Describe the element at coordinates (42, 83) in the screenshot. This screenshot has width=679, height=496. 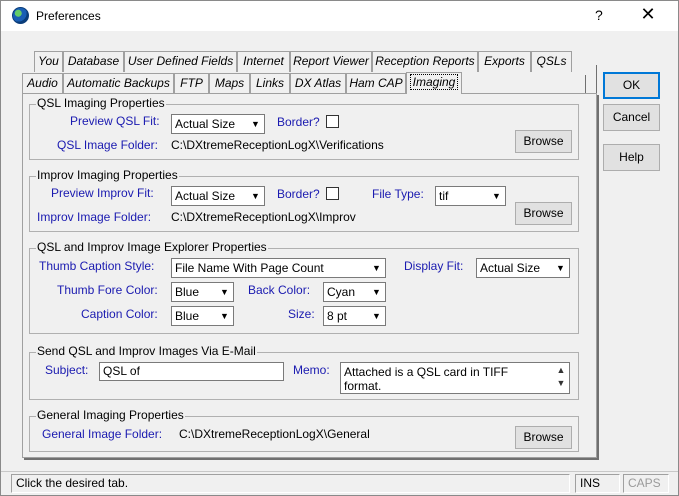
I see `tab-audio: Audio` at that location.